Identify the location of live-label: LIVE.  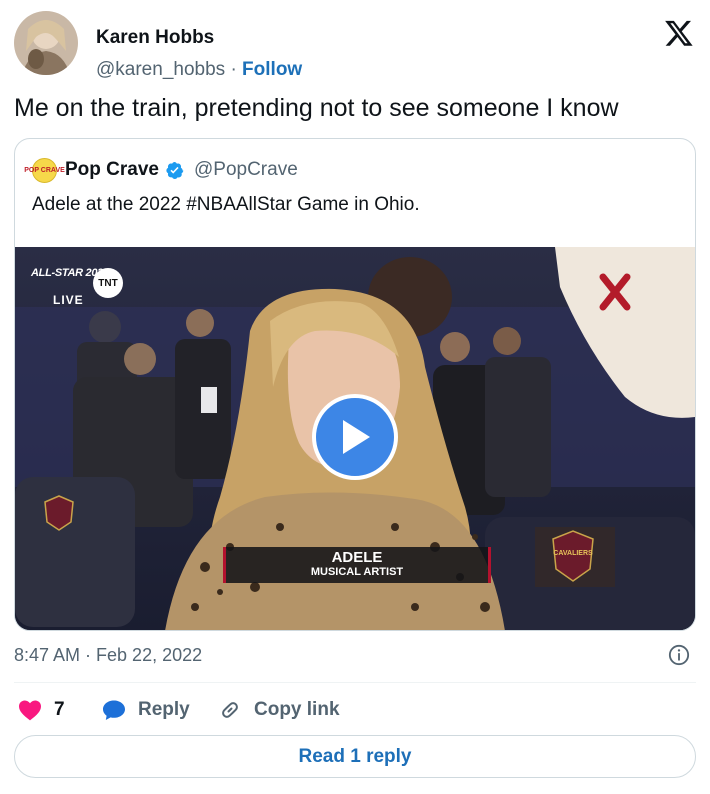
(68, 300).